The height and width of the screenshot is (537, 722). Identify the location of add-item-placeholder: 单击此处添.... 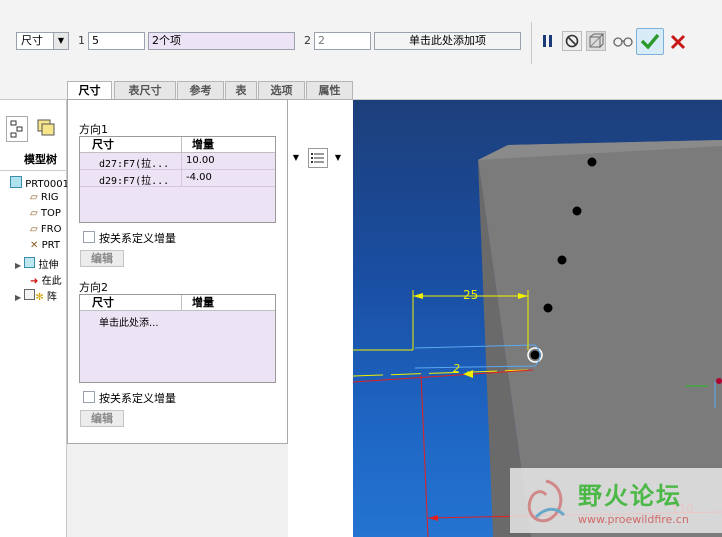
(129, 321).